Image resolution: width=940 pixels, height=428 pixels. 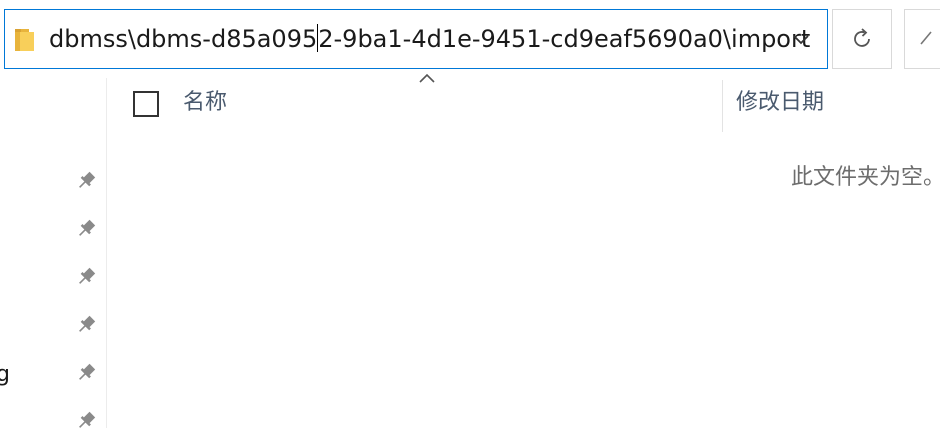 What do you see at coordinates (205, 103) in the screenshot?
I see `column-header-name: 名称` at bounding box center [205, 103].